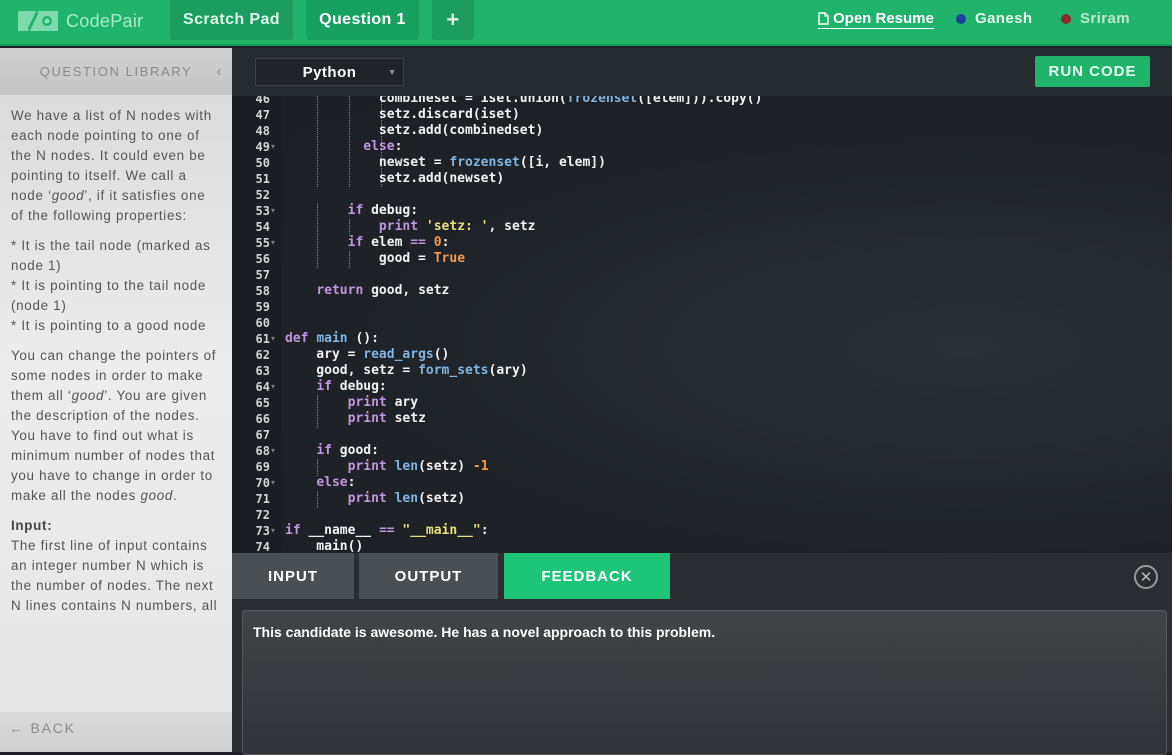 This screenshot has width=1172, height=755. Describe the element at coordinates (445, 162) in the screenshot. I see `code-line: newset = frozenset([i, elem])` at that location.